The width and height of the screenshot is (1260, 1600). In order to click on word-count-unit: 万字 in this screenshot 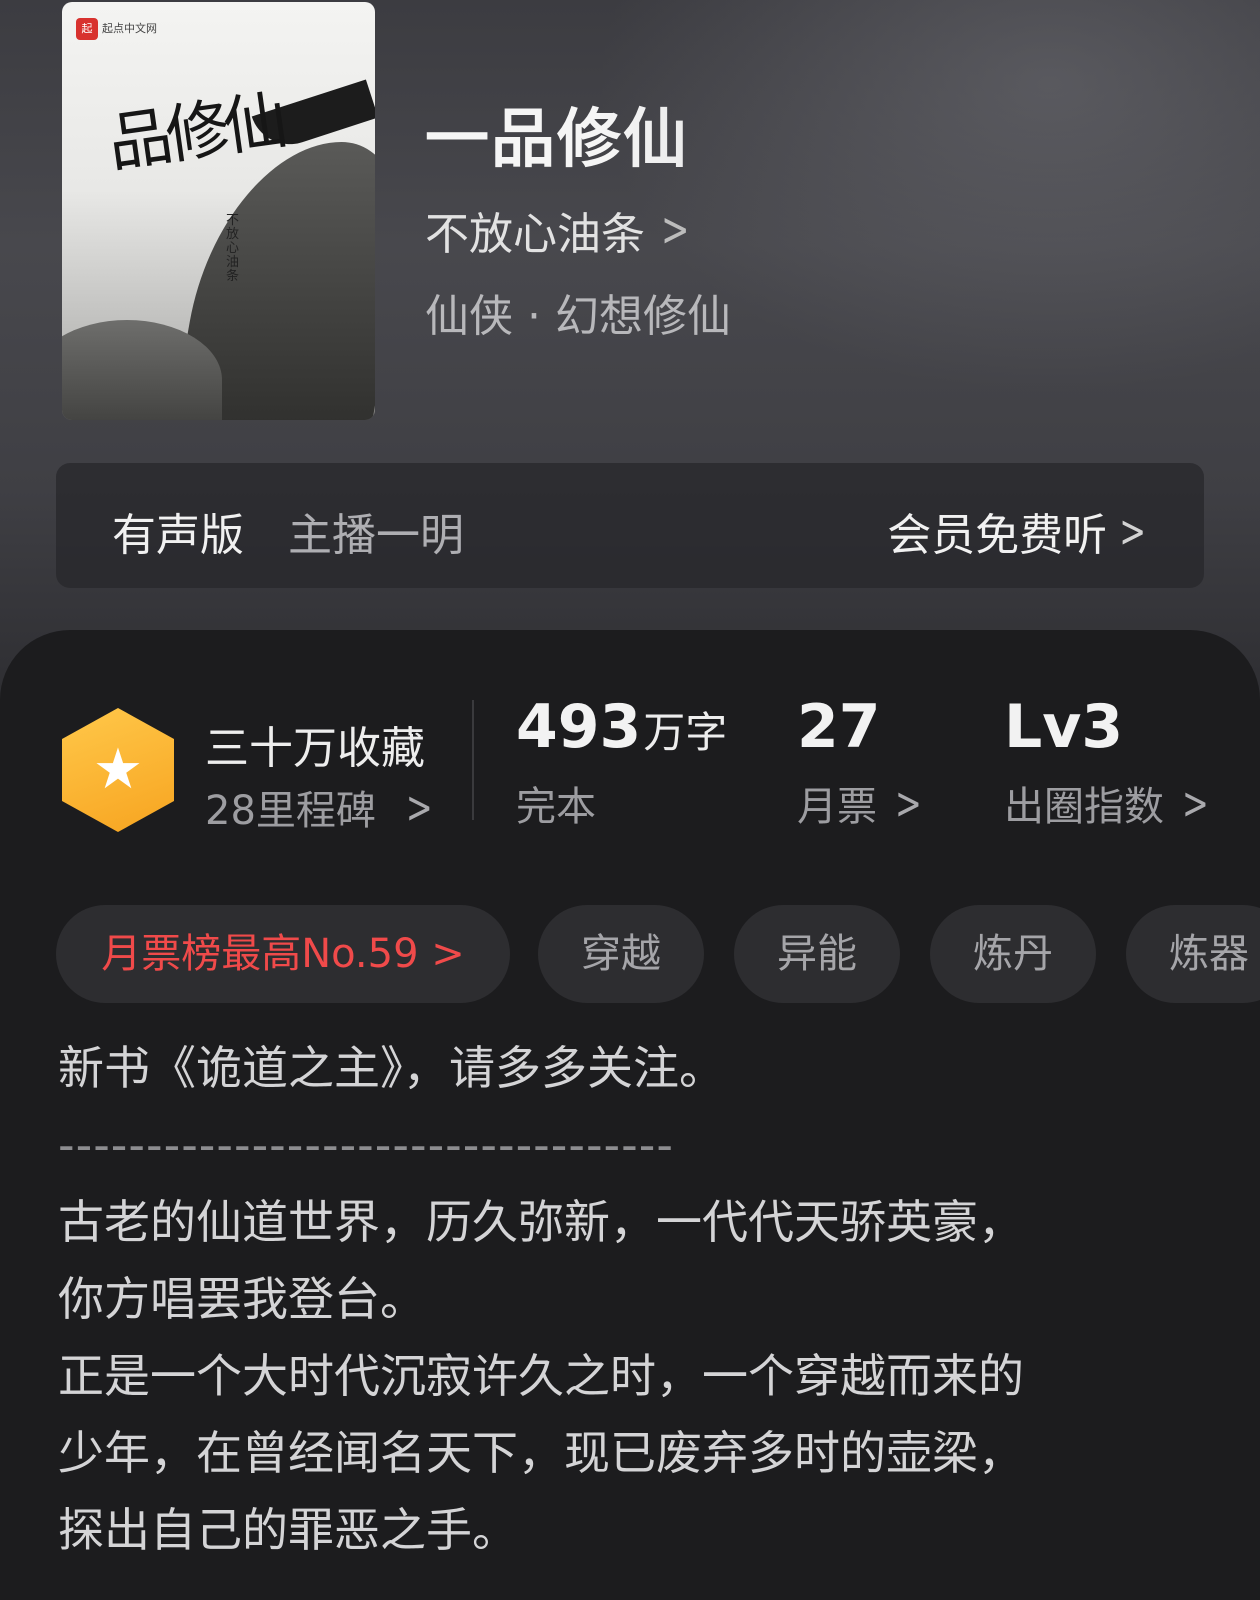, I will do `click(685, 732)`.